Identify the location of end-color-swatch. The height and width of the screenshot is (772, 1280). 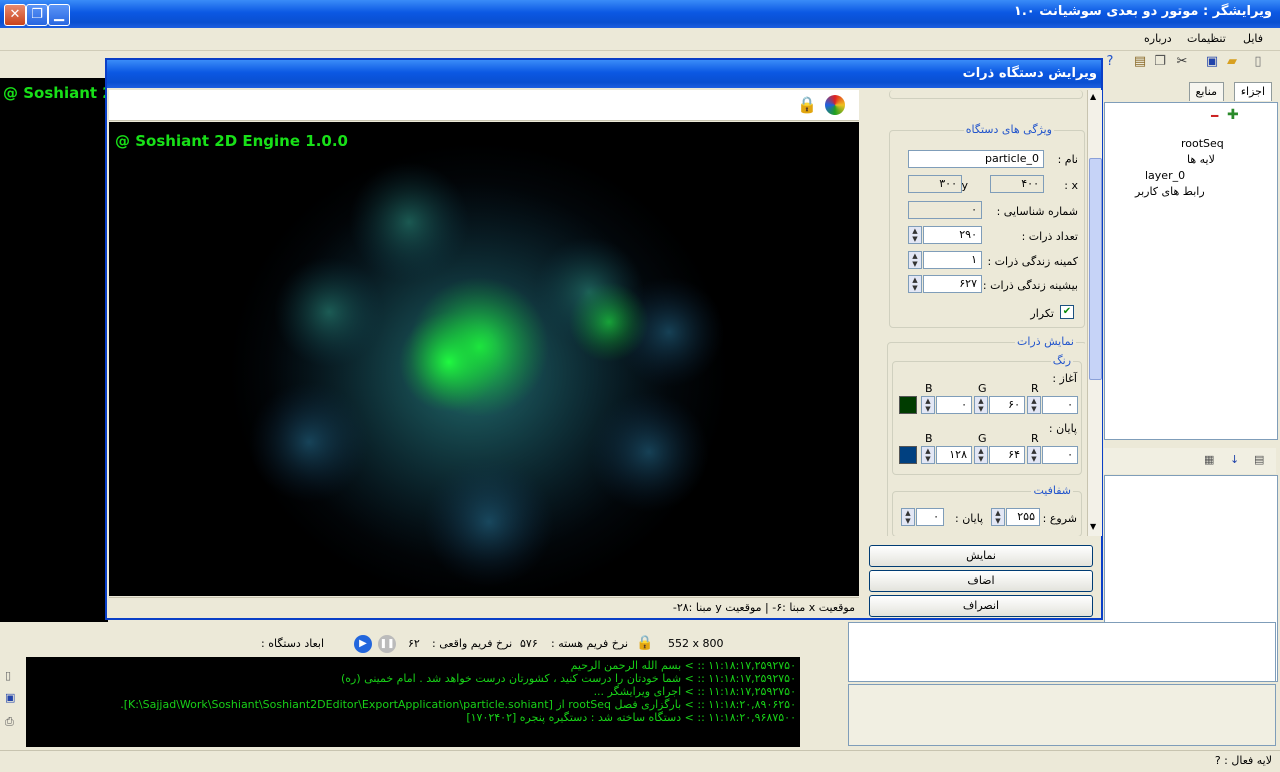
(908, 455).